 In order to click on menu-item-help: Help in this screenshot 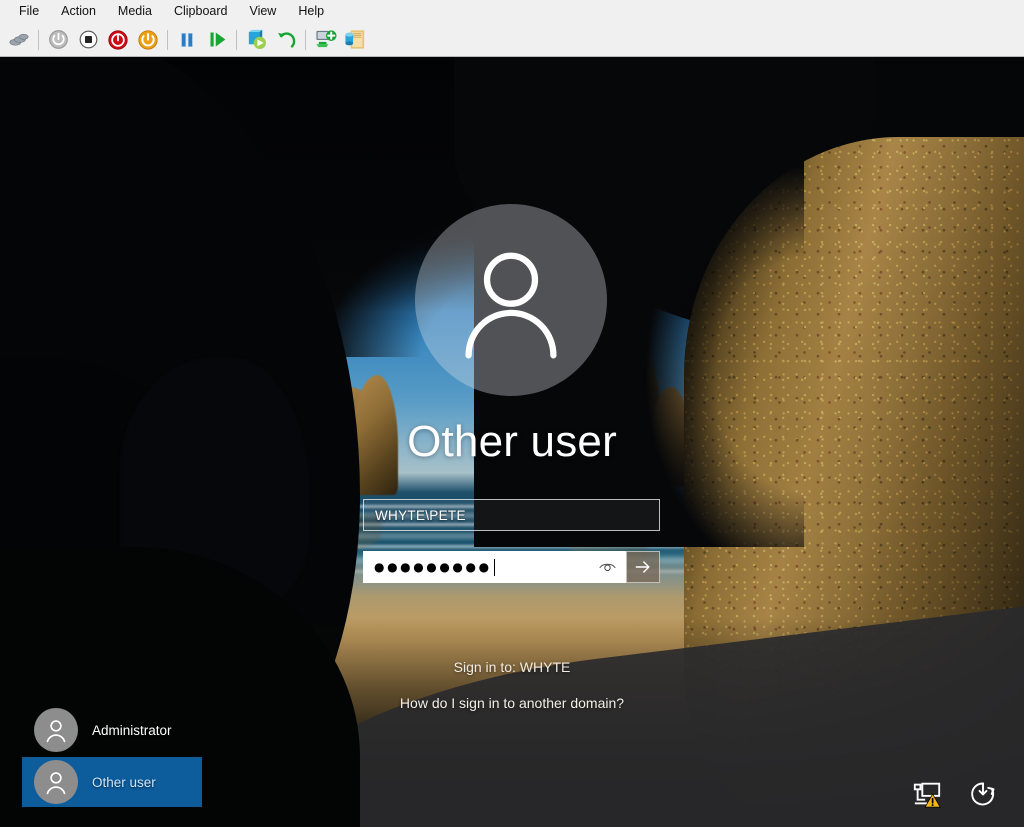, I will do `click(311, 11)`.